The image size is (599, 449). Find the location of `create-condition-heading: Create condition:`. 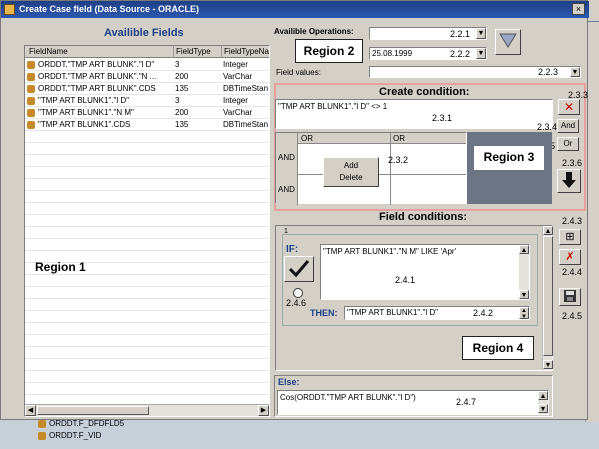

create-condition-heading: Create condition: is located at coordinates (424, 92).